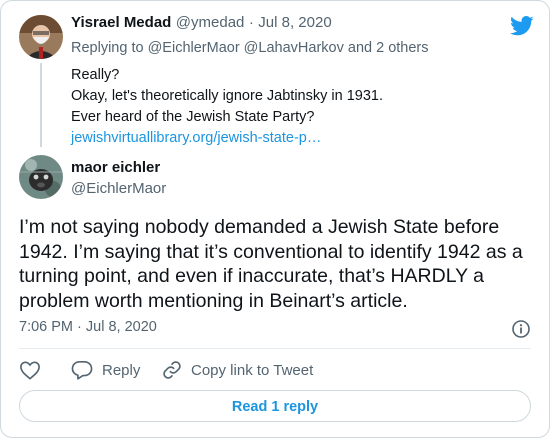 Image resolution: width=550 pixels, height=438 pixels. I want to click on main-timestamp: 7:06 PM · Jul 8, 2020, so click(88, 327).